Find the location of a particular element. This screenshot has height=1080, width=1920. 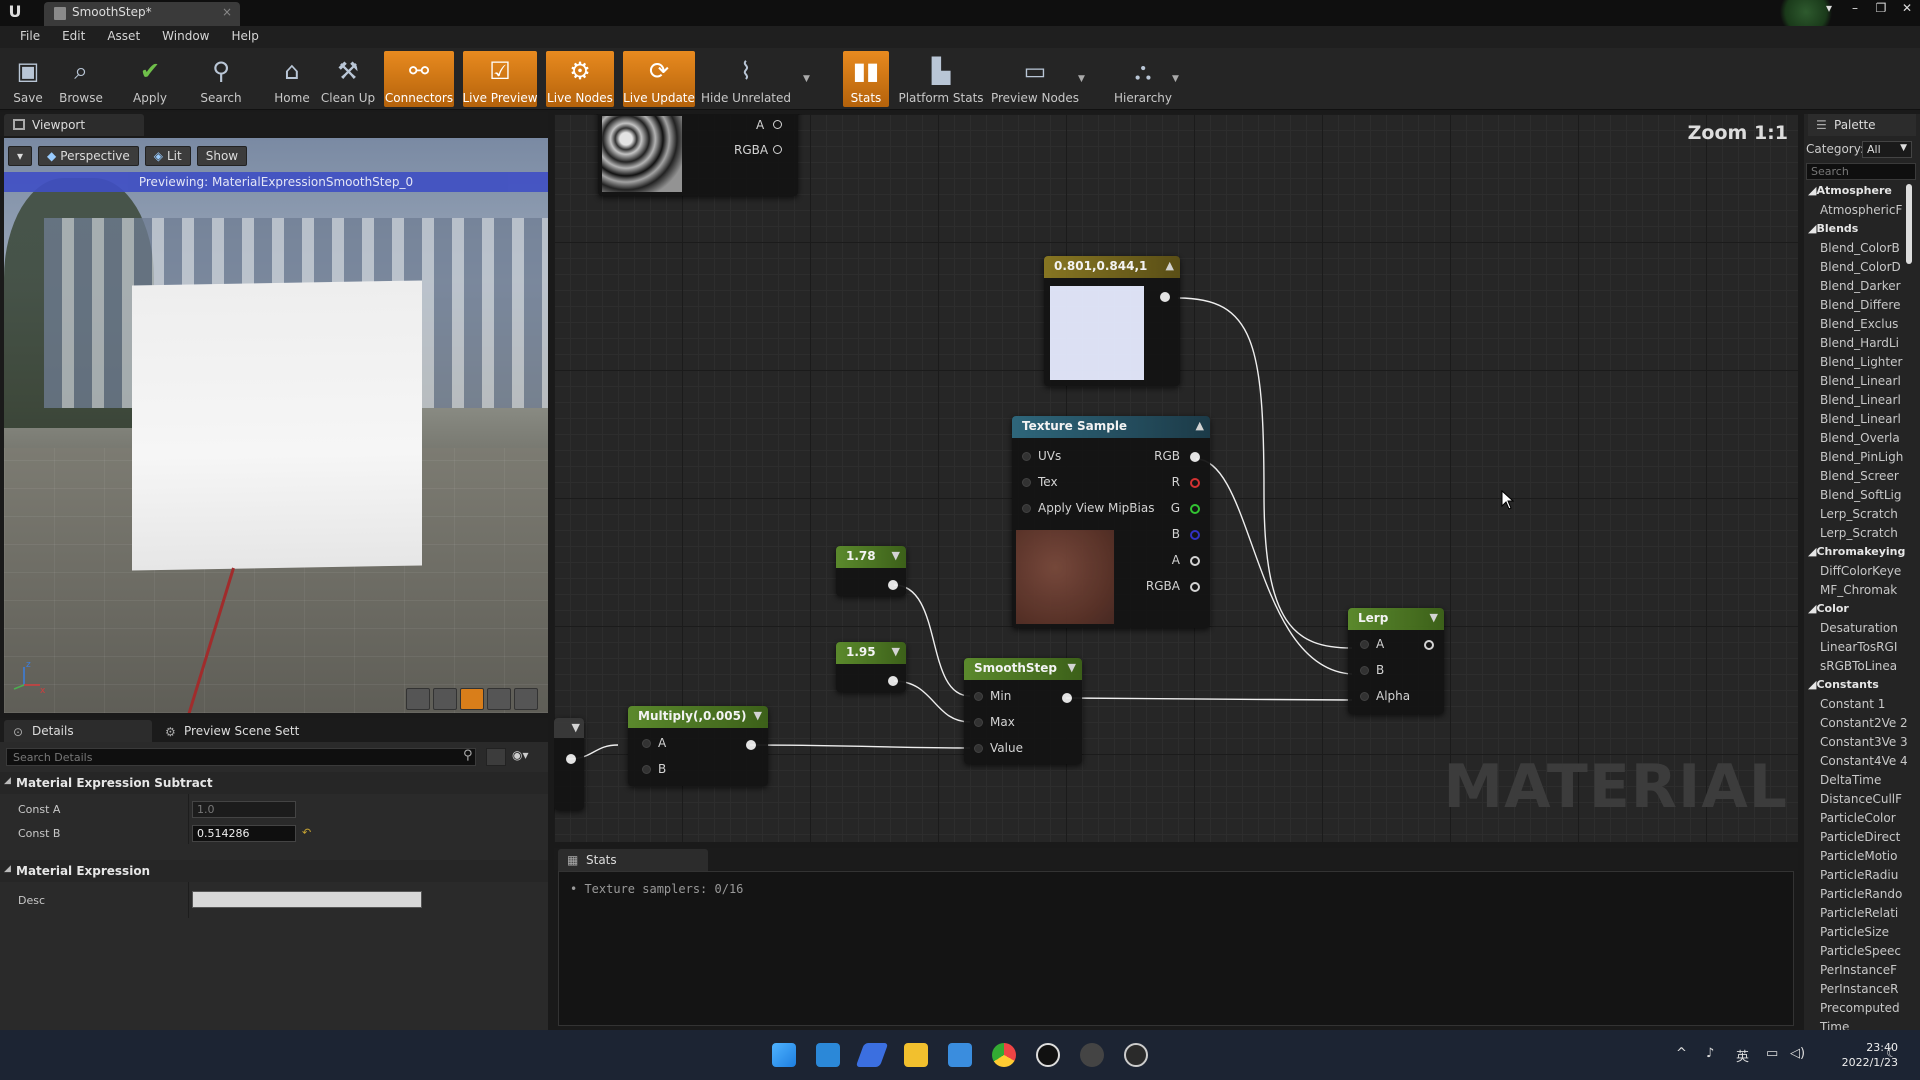

file-explorer-icon is located at coordinates (916, 1055).